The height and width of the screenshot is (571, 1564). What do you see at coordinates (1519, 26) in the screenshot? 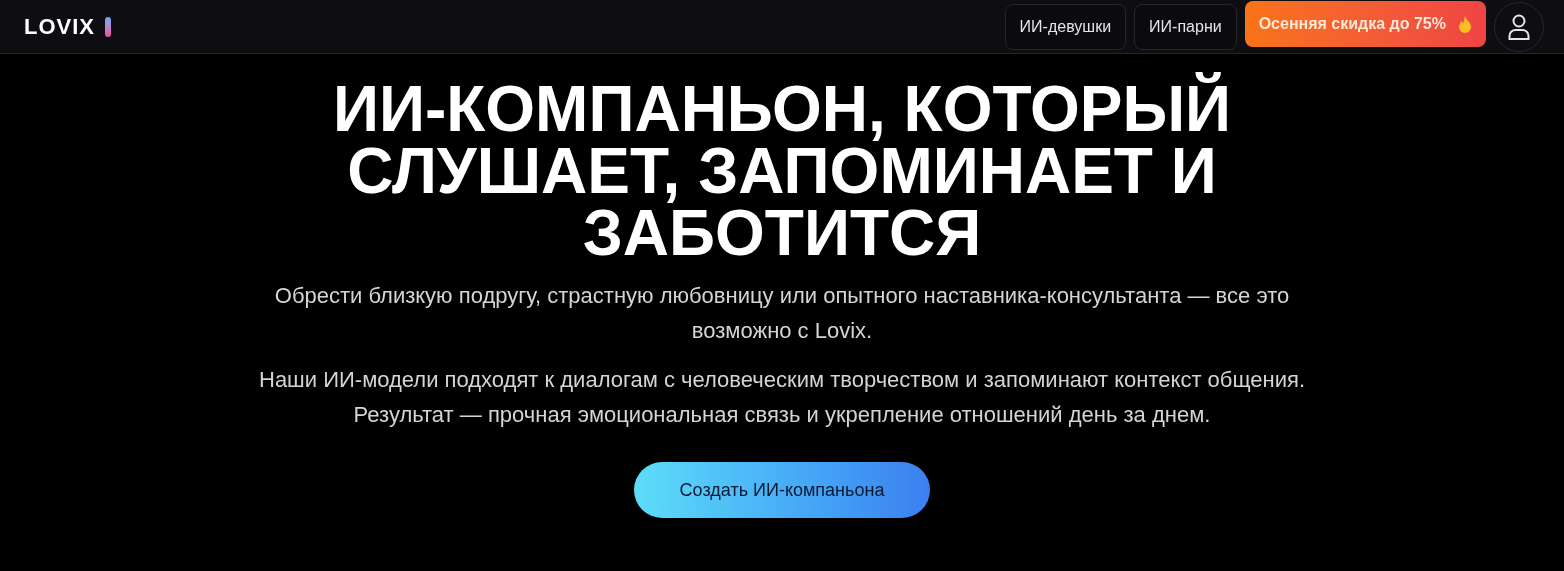
I see `user-icon` at bounding box center [1519, 26].